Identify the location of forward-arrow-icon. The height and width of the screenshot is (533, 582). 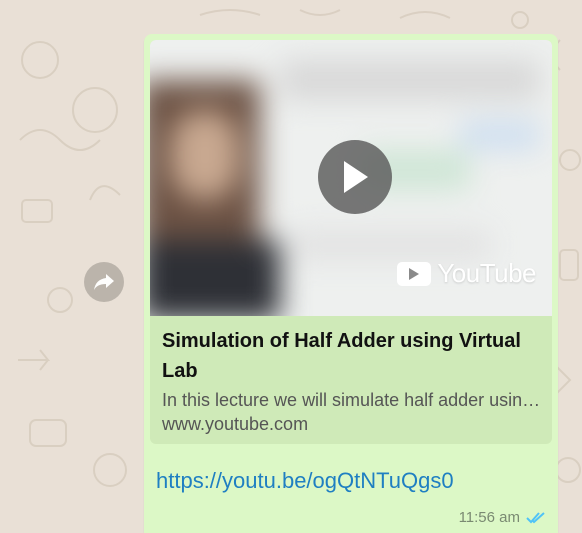
(104, 282).